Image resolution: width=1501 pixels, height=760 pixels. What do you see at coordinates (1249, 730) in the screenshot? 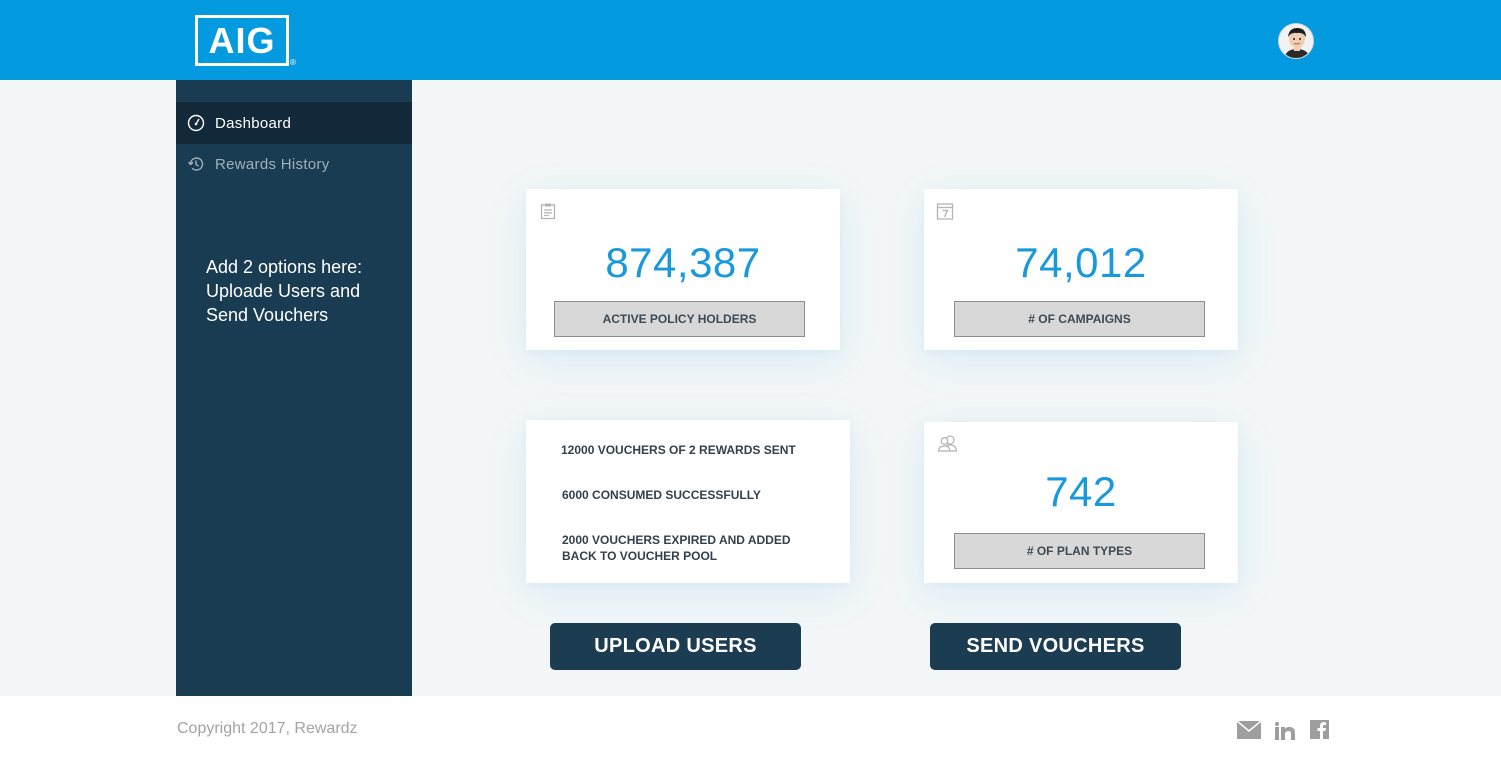
I see `mail-icon` at bounding box center [1249, 730].